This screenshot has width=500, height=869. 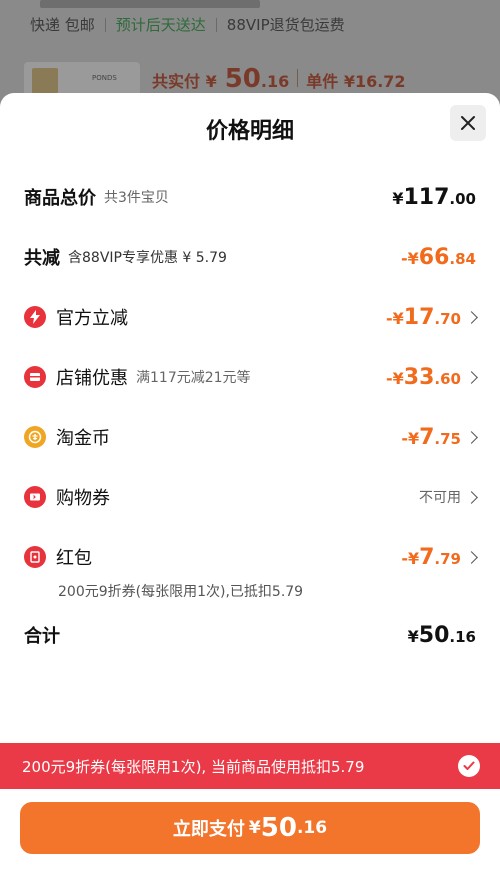 What do you see at coordinates (83, 438) in the screenshot?
I see `coins-label: 淘金币` at bounding box center [83, 438].